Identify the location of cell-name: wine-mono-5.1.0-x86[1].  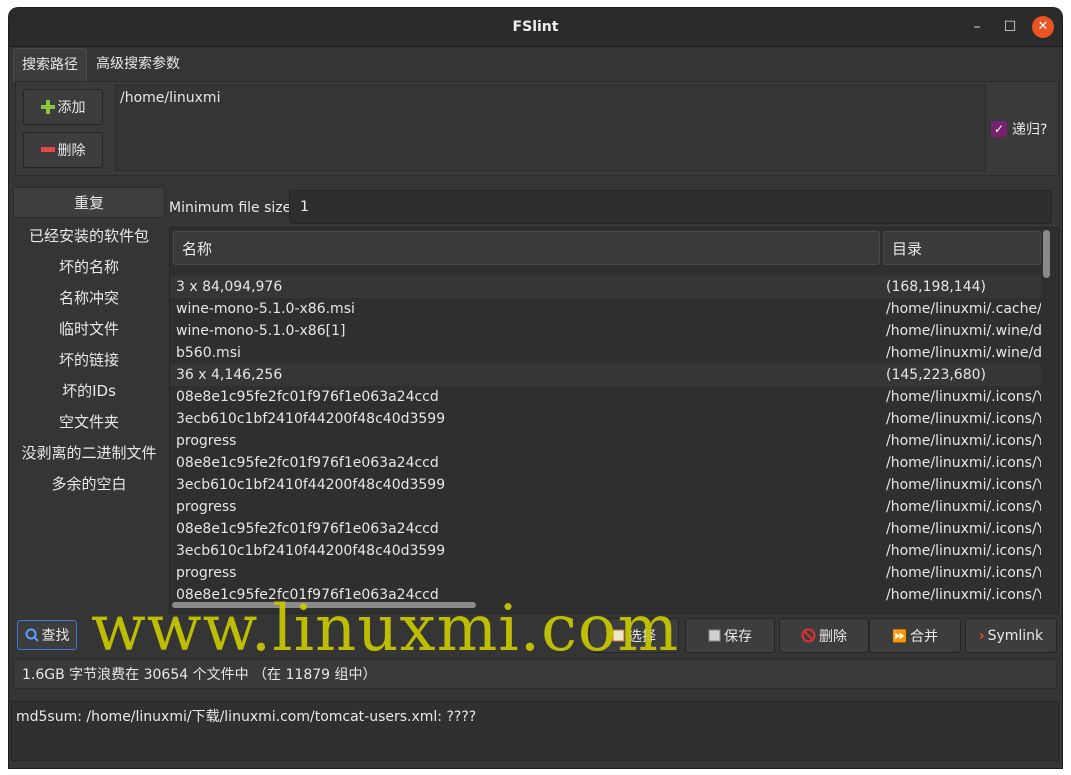
(261, 331).